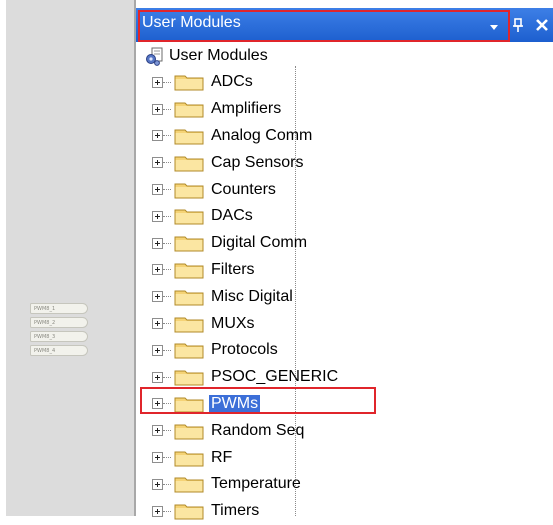 Image resolution: width=553 pixels, height=525 pixels. I want to click on tree-item-temperature: Temperature, so click(245, 484).